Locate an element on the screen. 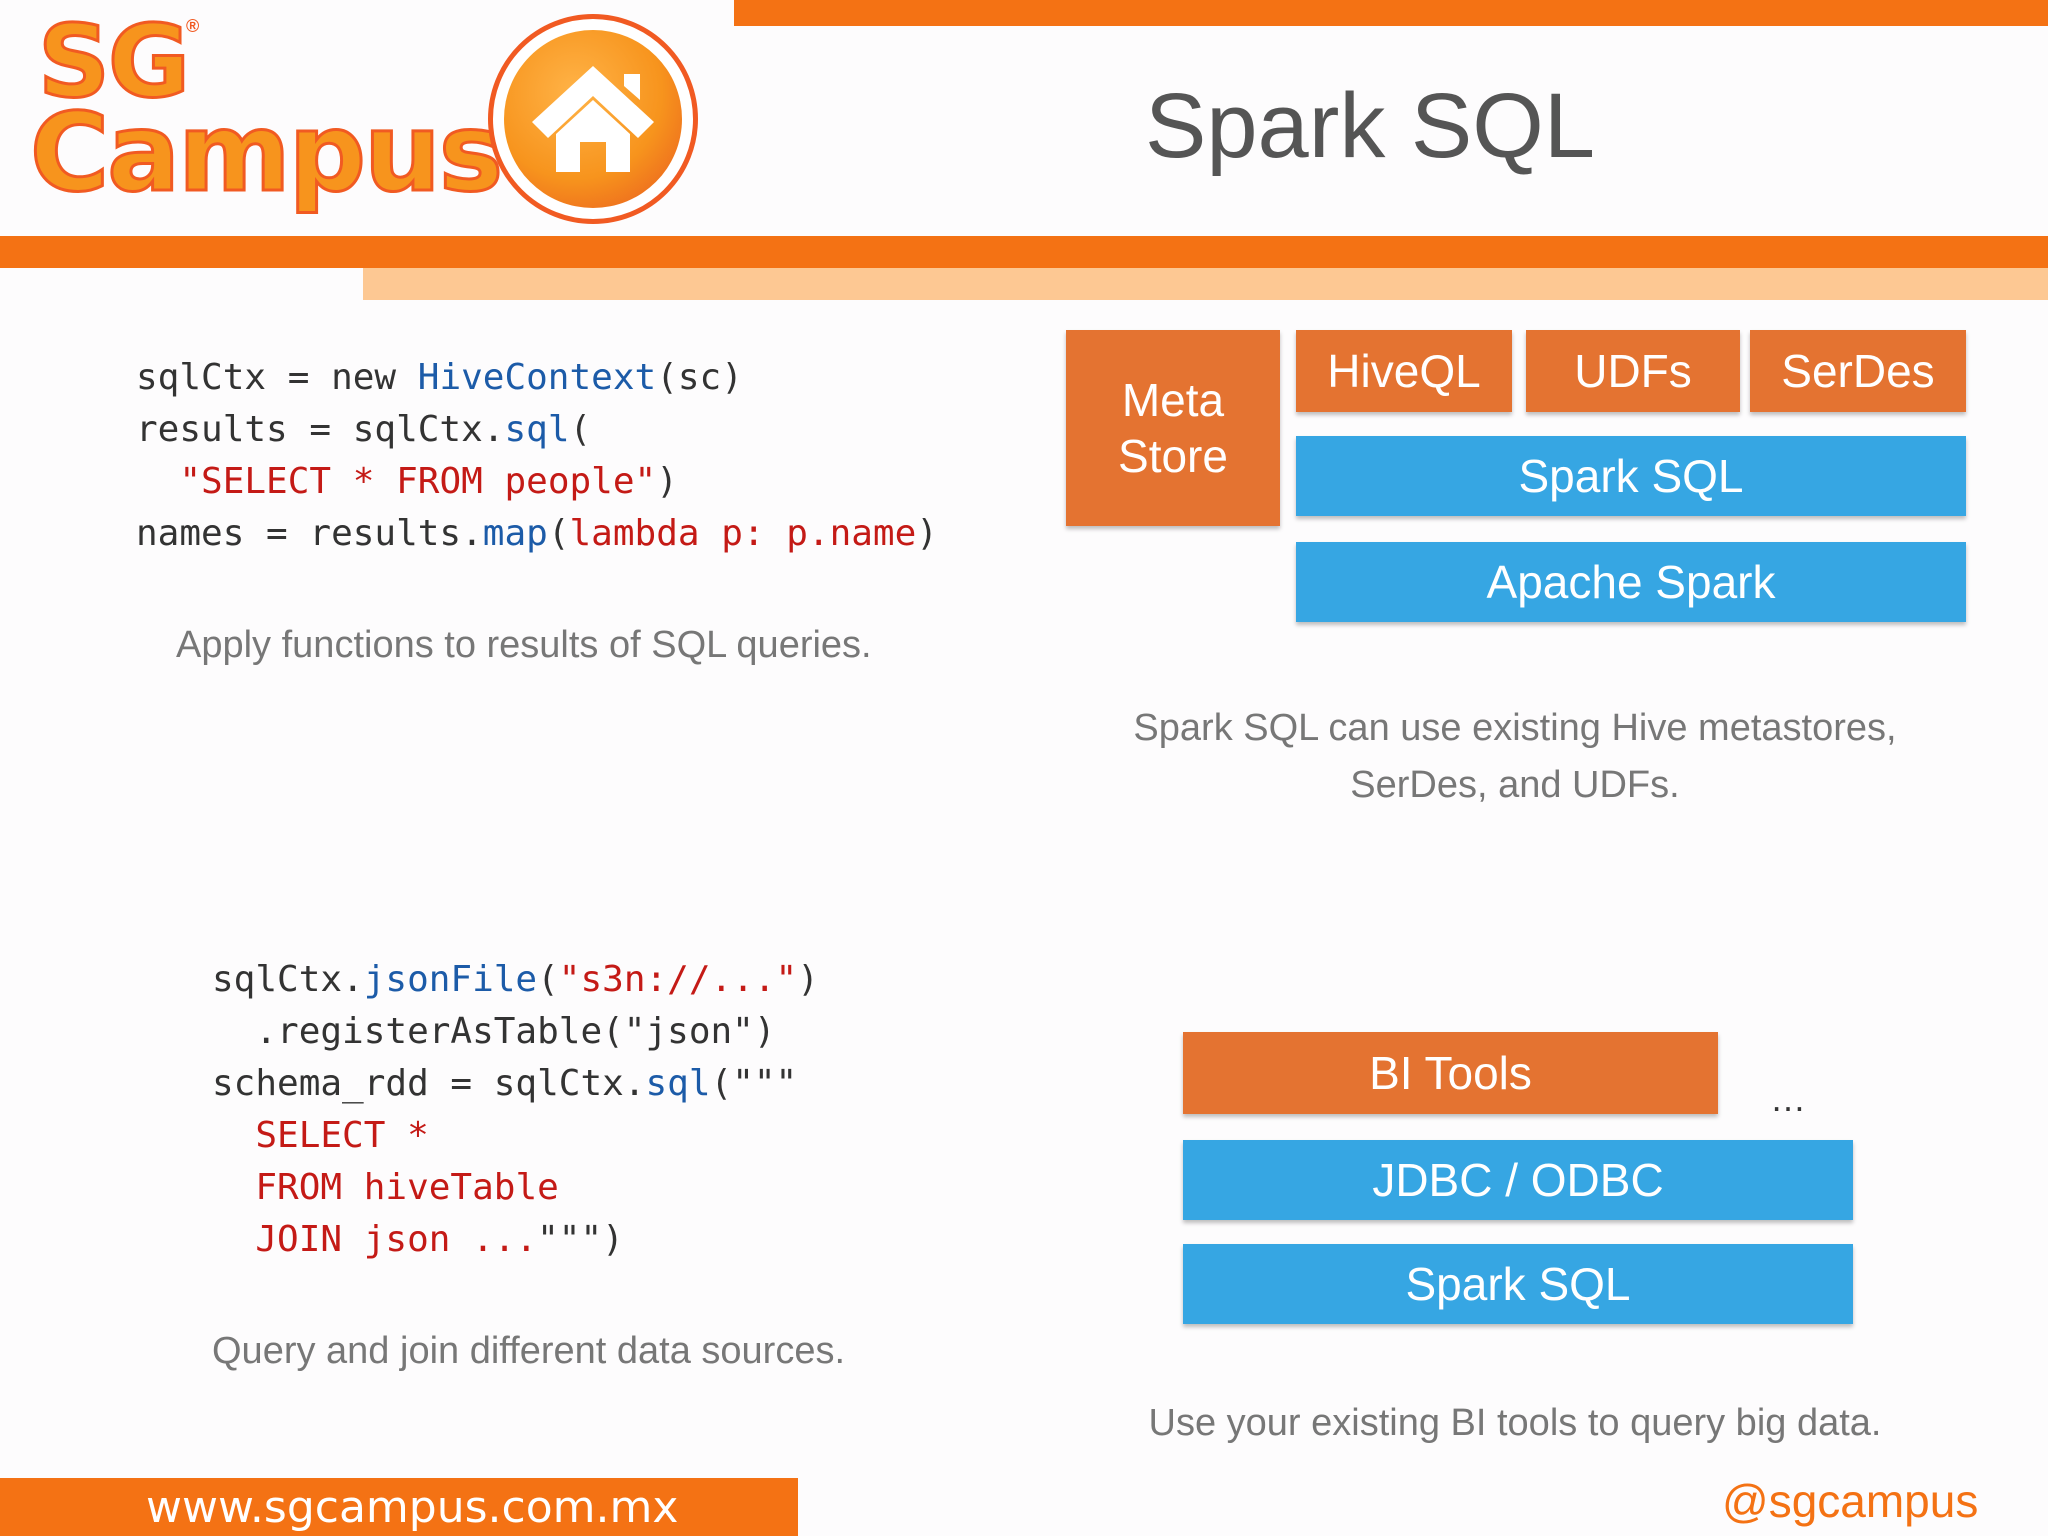  code-text: """) is located at coordinates (580, 1239).